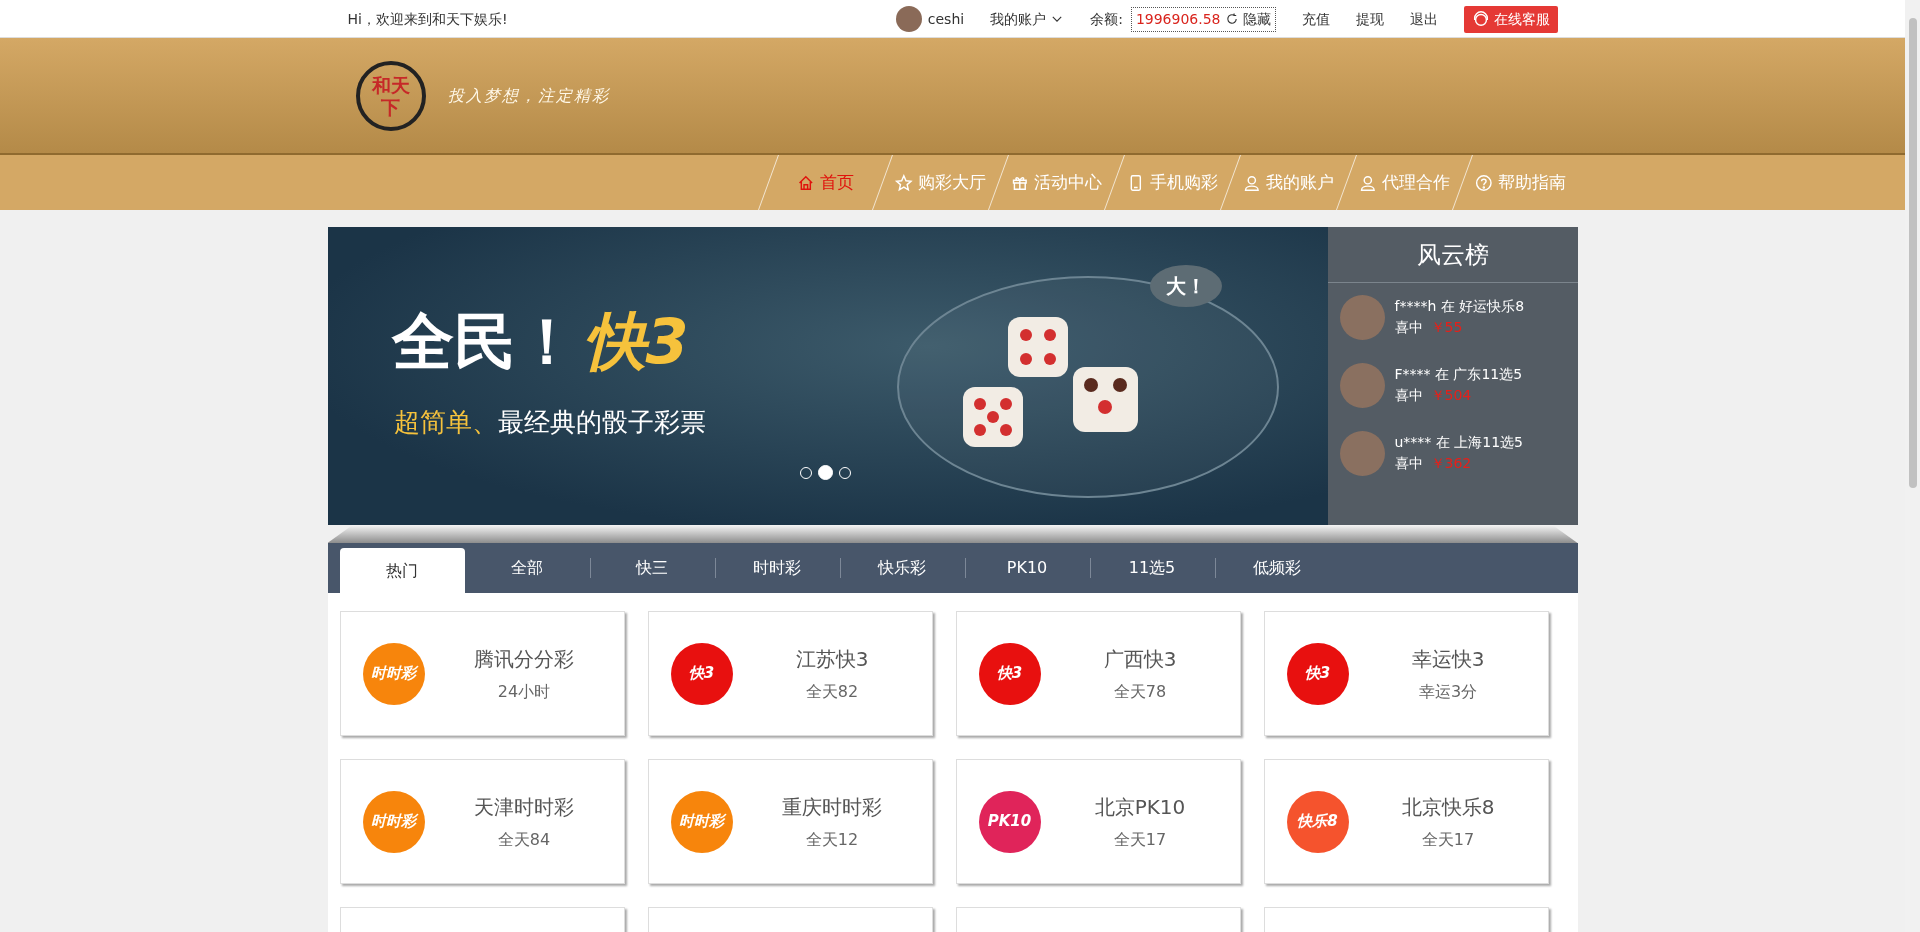 Image resolution: width=1920 pixels, height=932 pixels. What do you see at coordinates (1451, 463) in the screenshot?
I see `win-amount: ￥362` at bounding box center [1451, 463].